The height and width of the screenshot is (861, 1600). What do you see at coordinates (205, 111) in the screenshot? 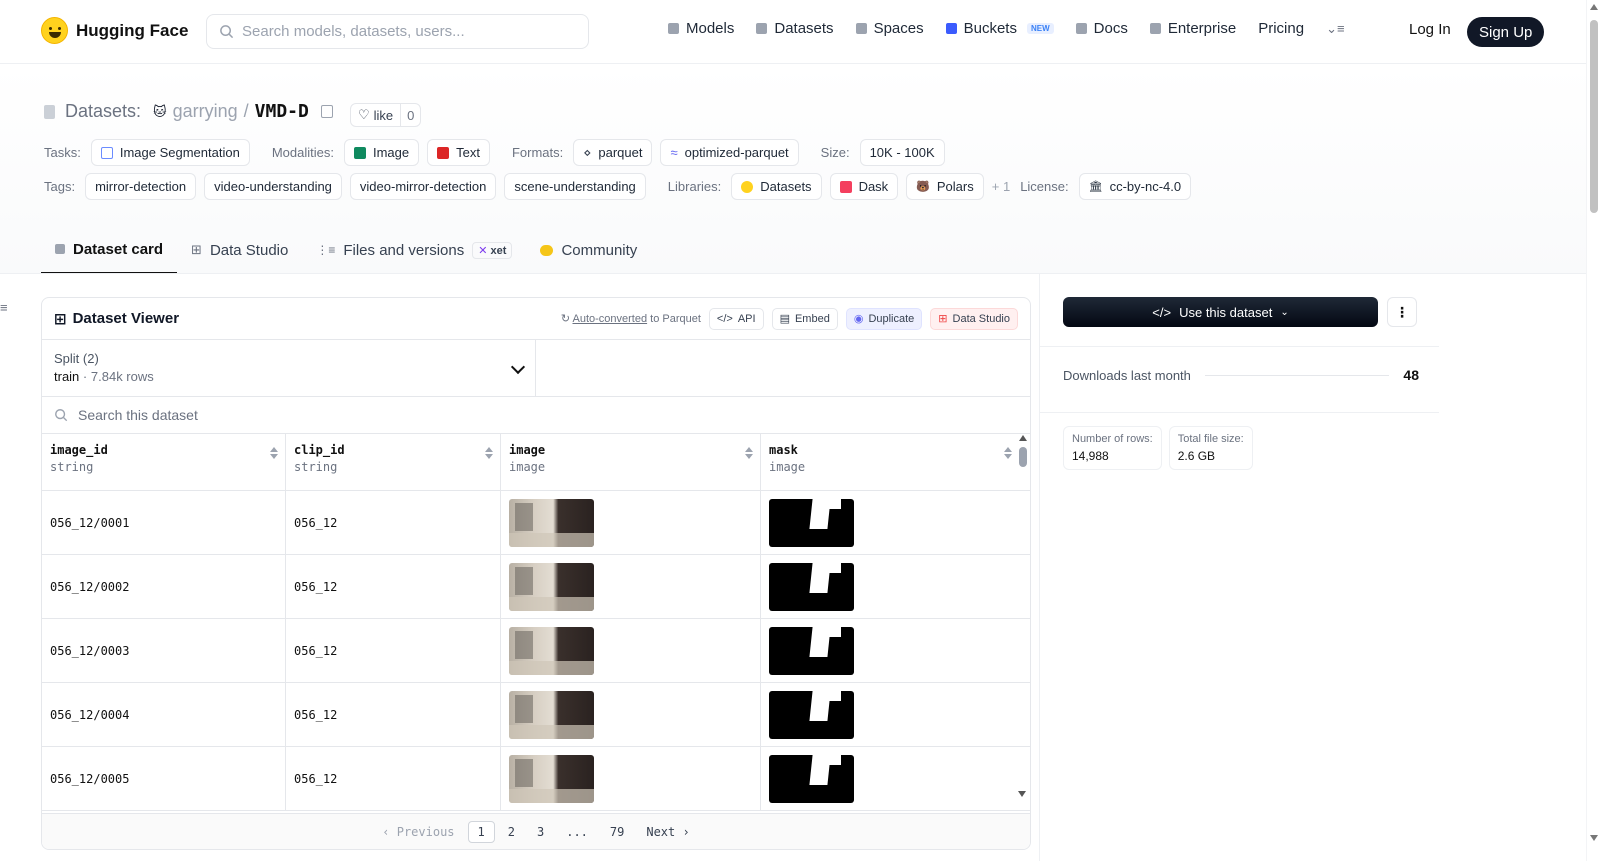
I see `breadcrumb-user: garrying` at bounding box center [205, 111].